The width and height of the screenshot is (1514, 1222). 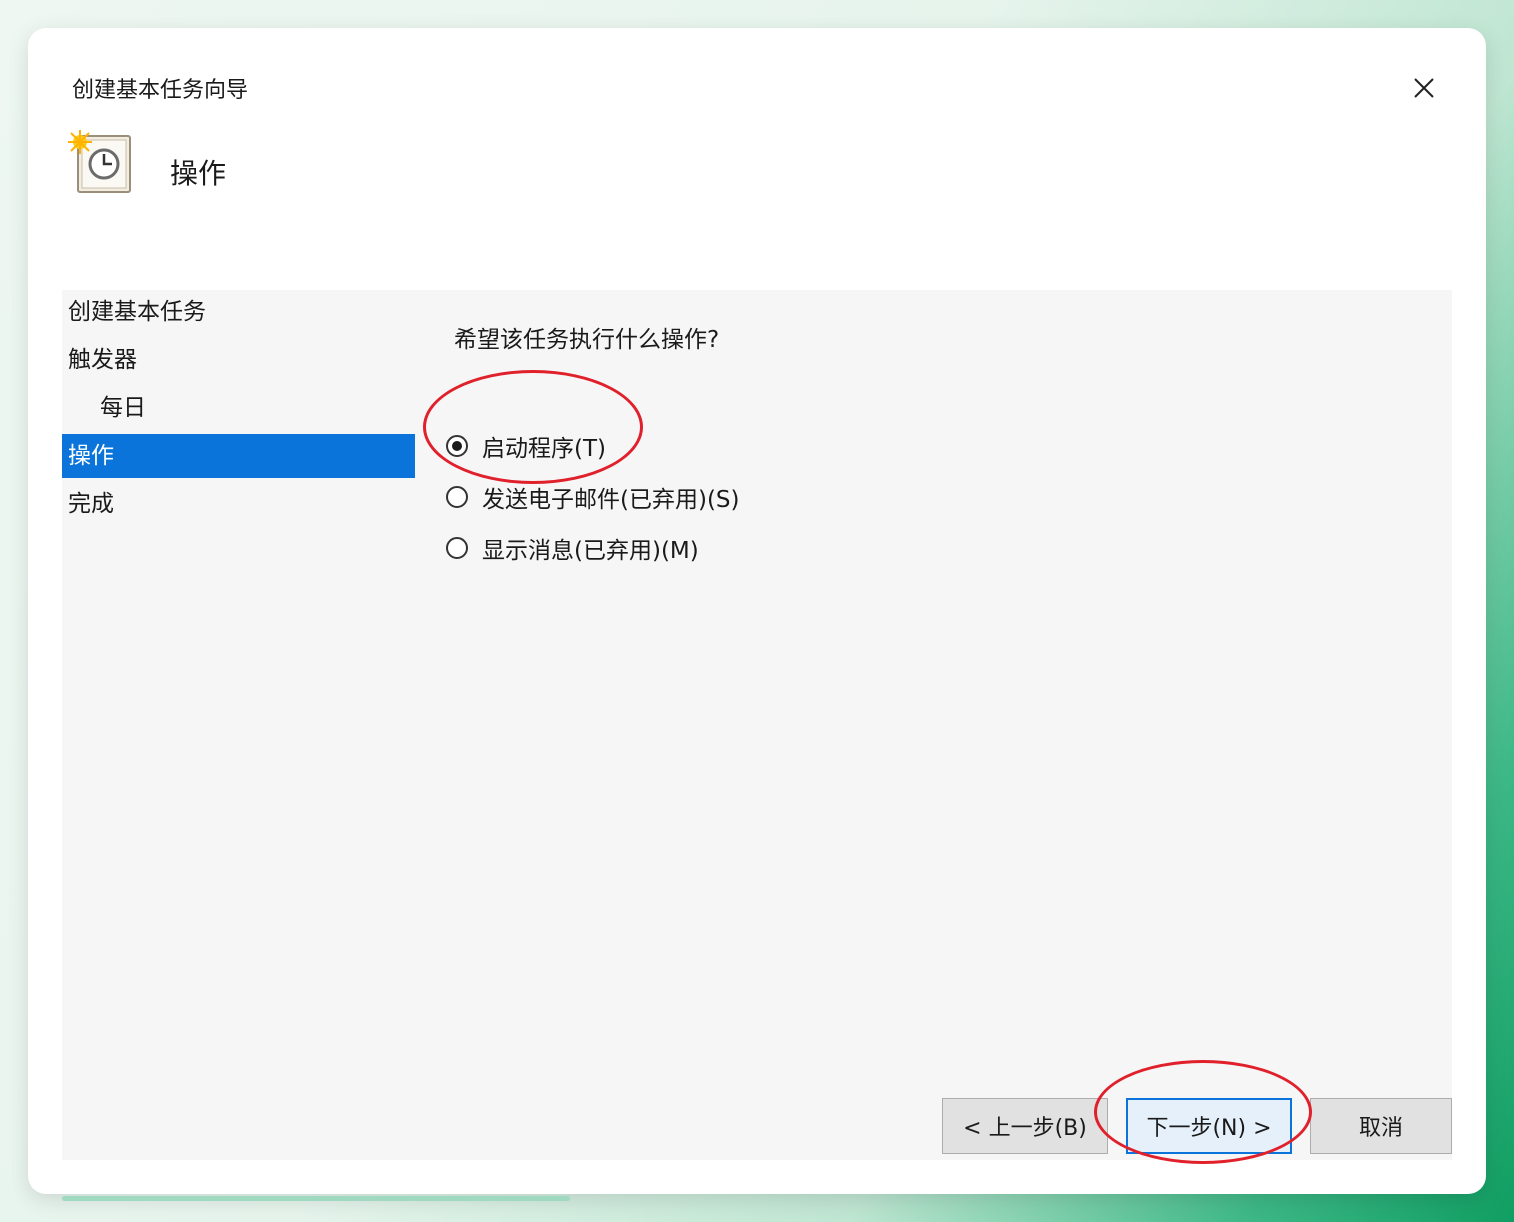 What do you see at coordinates (101, 163) in the screenshot?
I see `scheduled-task-clock-icon` at bounding box center [101, 163].